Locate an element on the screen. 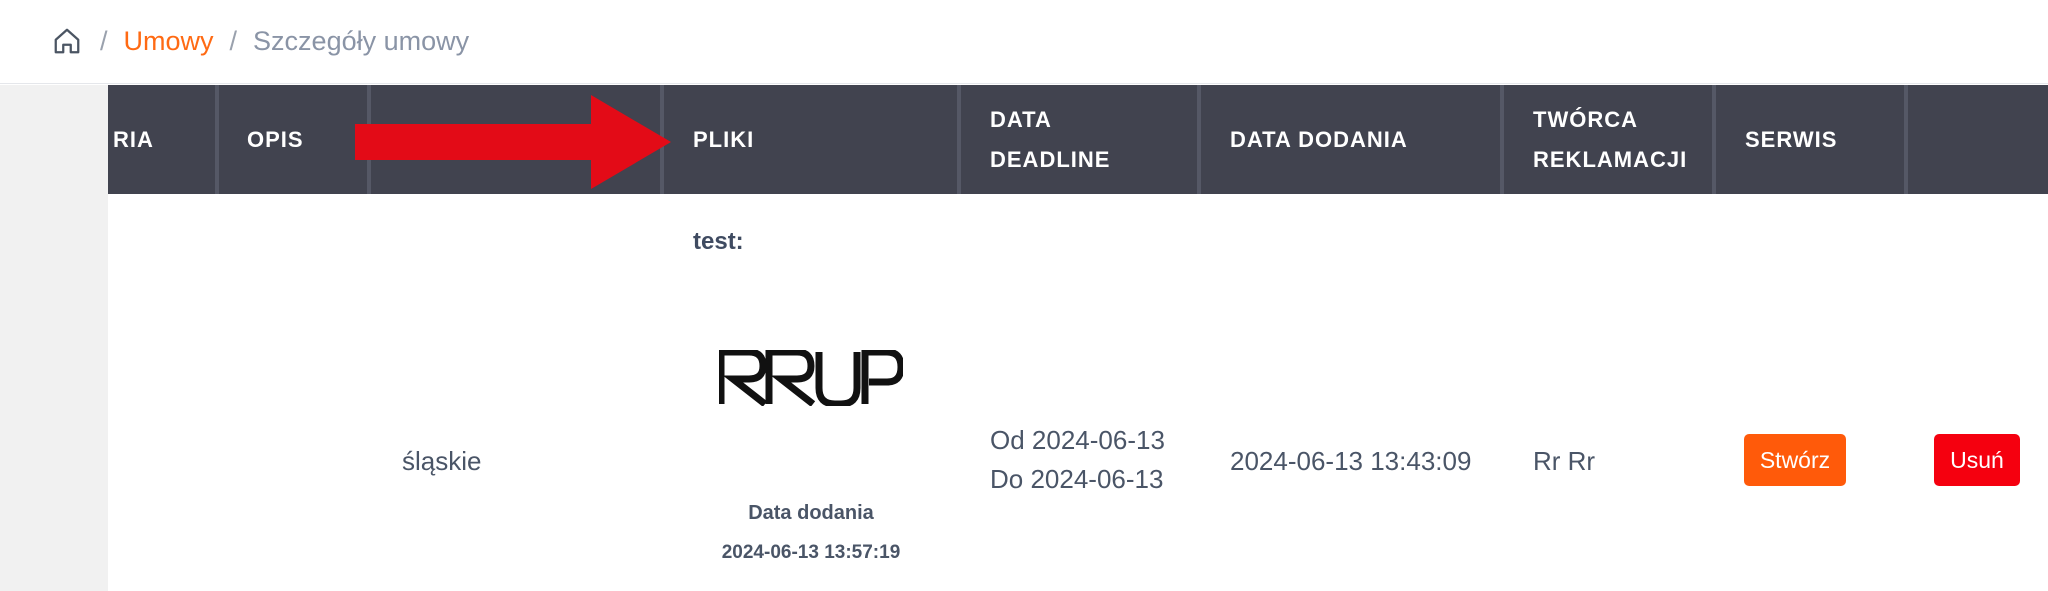 The width and height of the screenshot is (2048, 591). header-description: OPIS is located at coordinates (295, 139).